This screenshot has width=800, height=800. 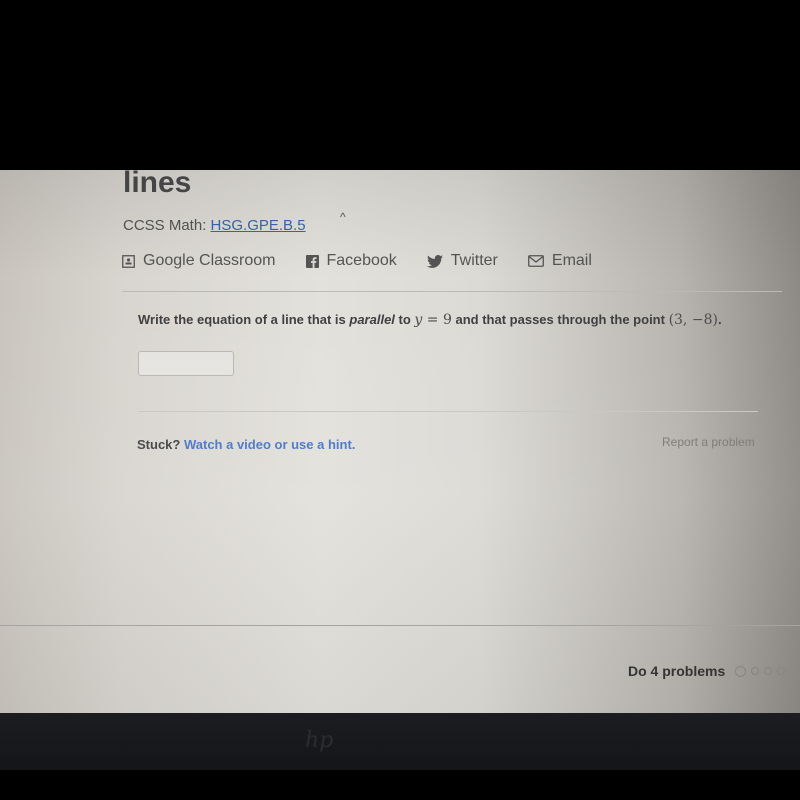 What do you see at coordinates (404, 319) in the screenshot?
I see `question-middle: to` at bounding box center [404, 319].